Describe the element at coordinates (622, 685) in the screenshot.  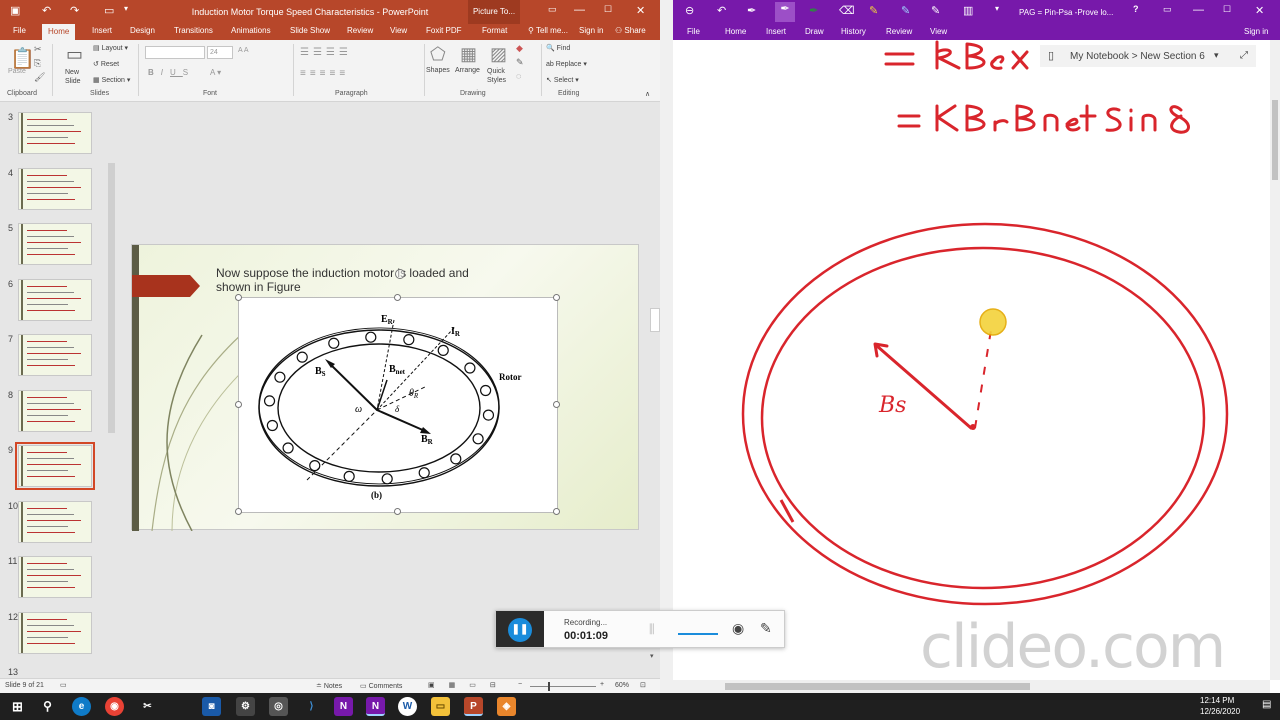
I see `zoom-level: 60%` at that location.